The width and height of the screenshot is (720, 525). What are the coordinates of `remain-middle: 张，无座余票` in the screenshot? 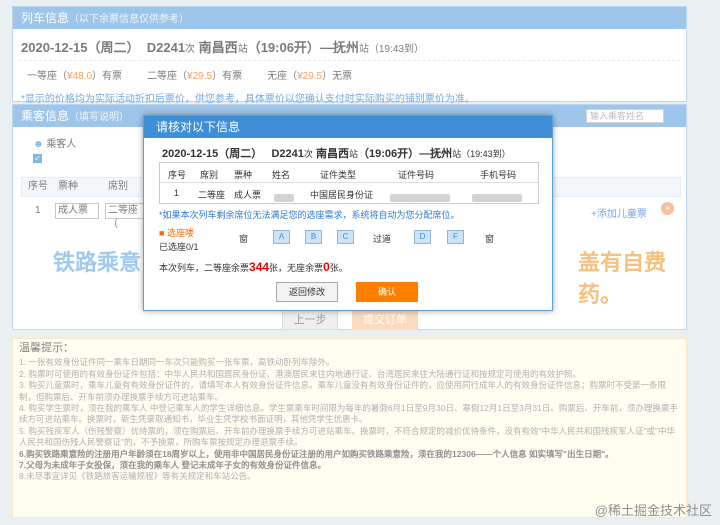 It's located at (296, 268).